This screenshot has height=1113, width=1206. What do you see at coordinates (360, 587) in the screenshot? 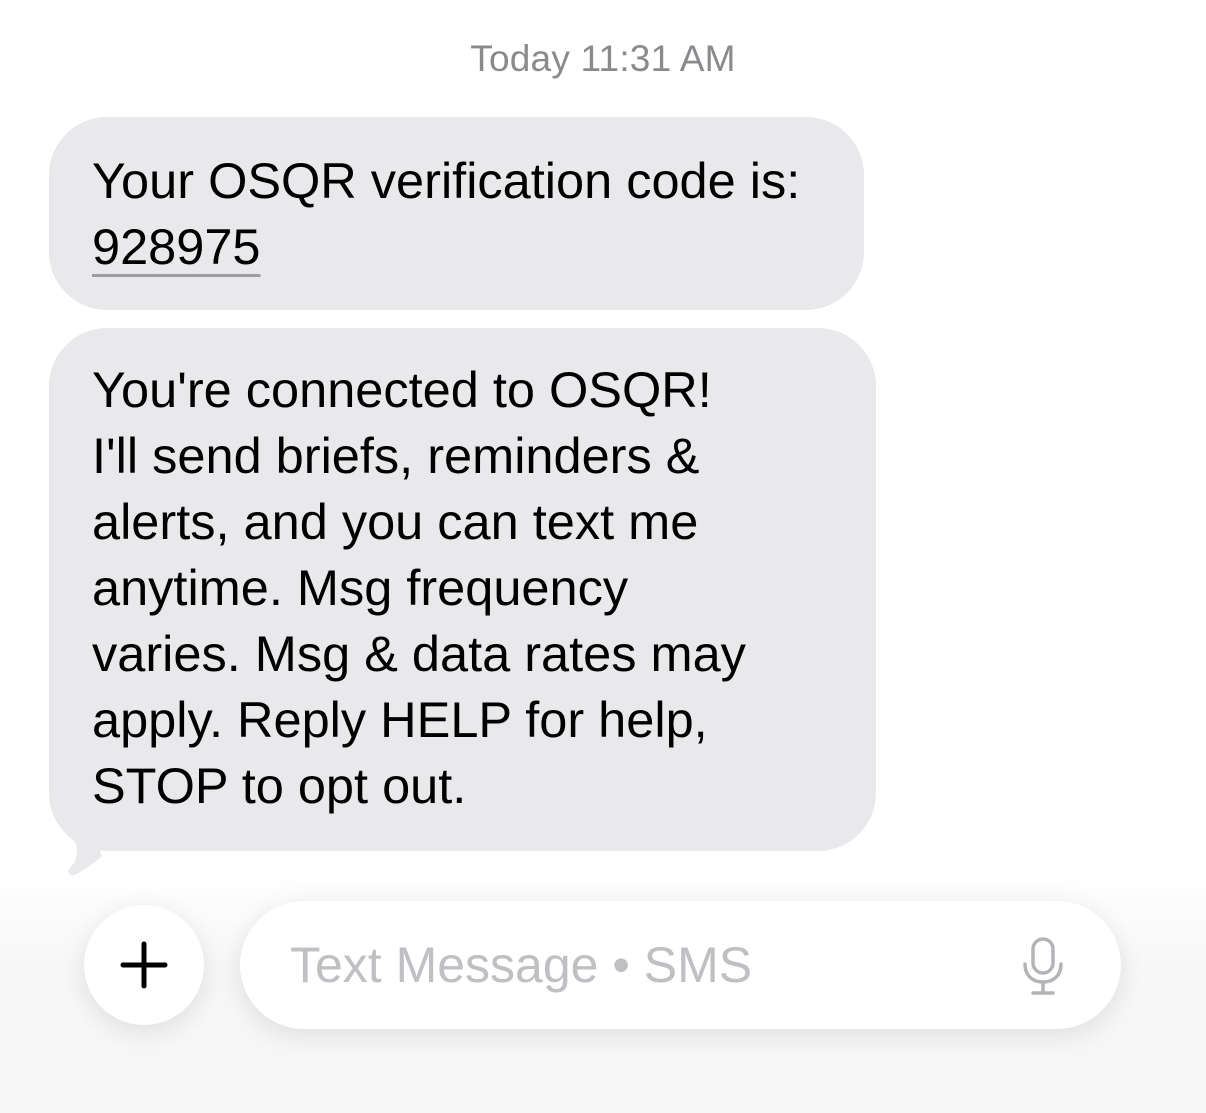
I see `message-line: anytime. Msg frequency` at bounding box center [360, 587].